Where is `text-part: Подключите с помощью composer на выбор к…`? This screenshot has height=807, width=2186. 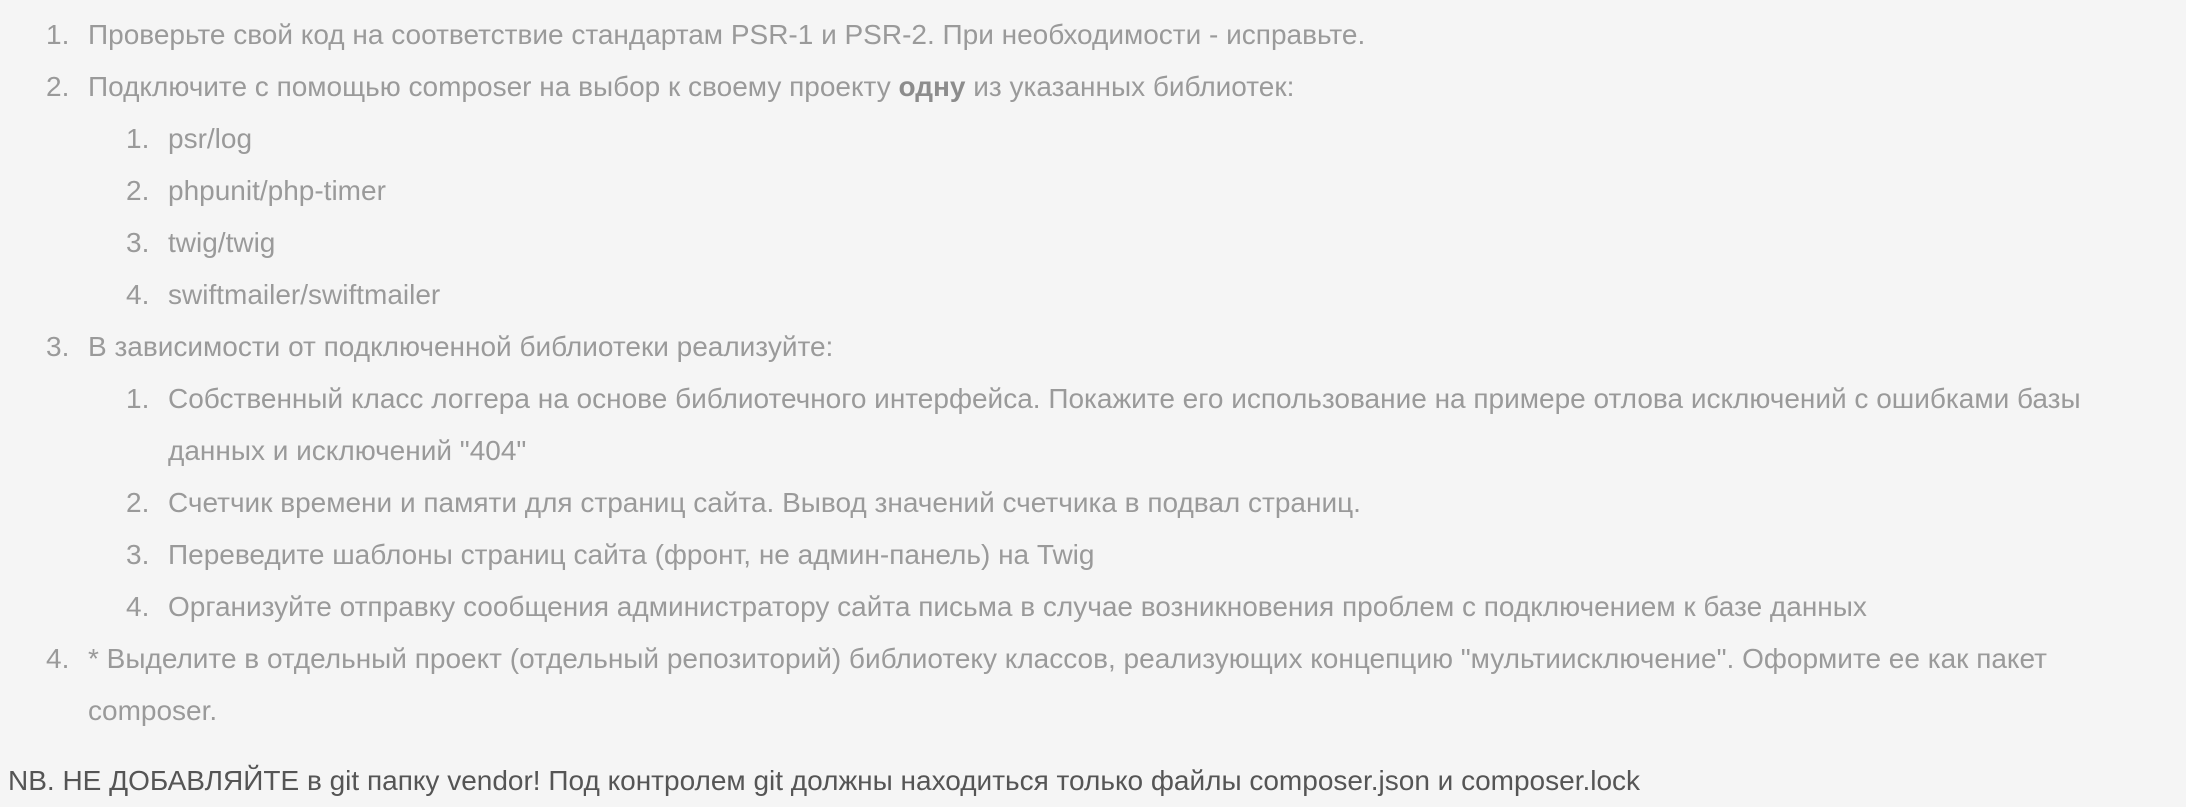
text-part: Подключите с помощью composer на выбор к… is located at coordinates (493, 86).